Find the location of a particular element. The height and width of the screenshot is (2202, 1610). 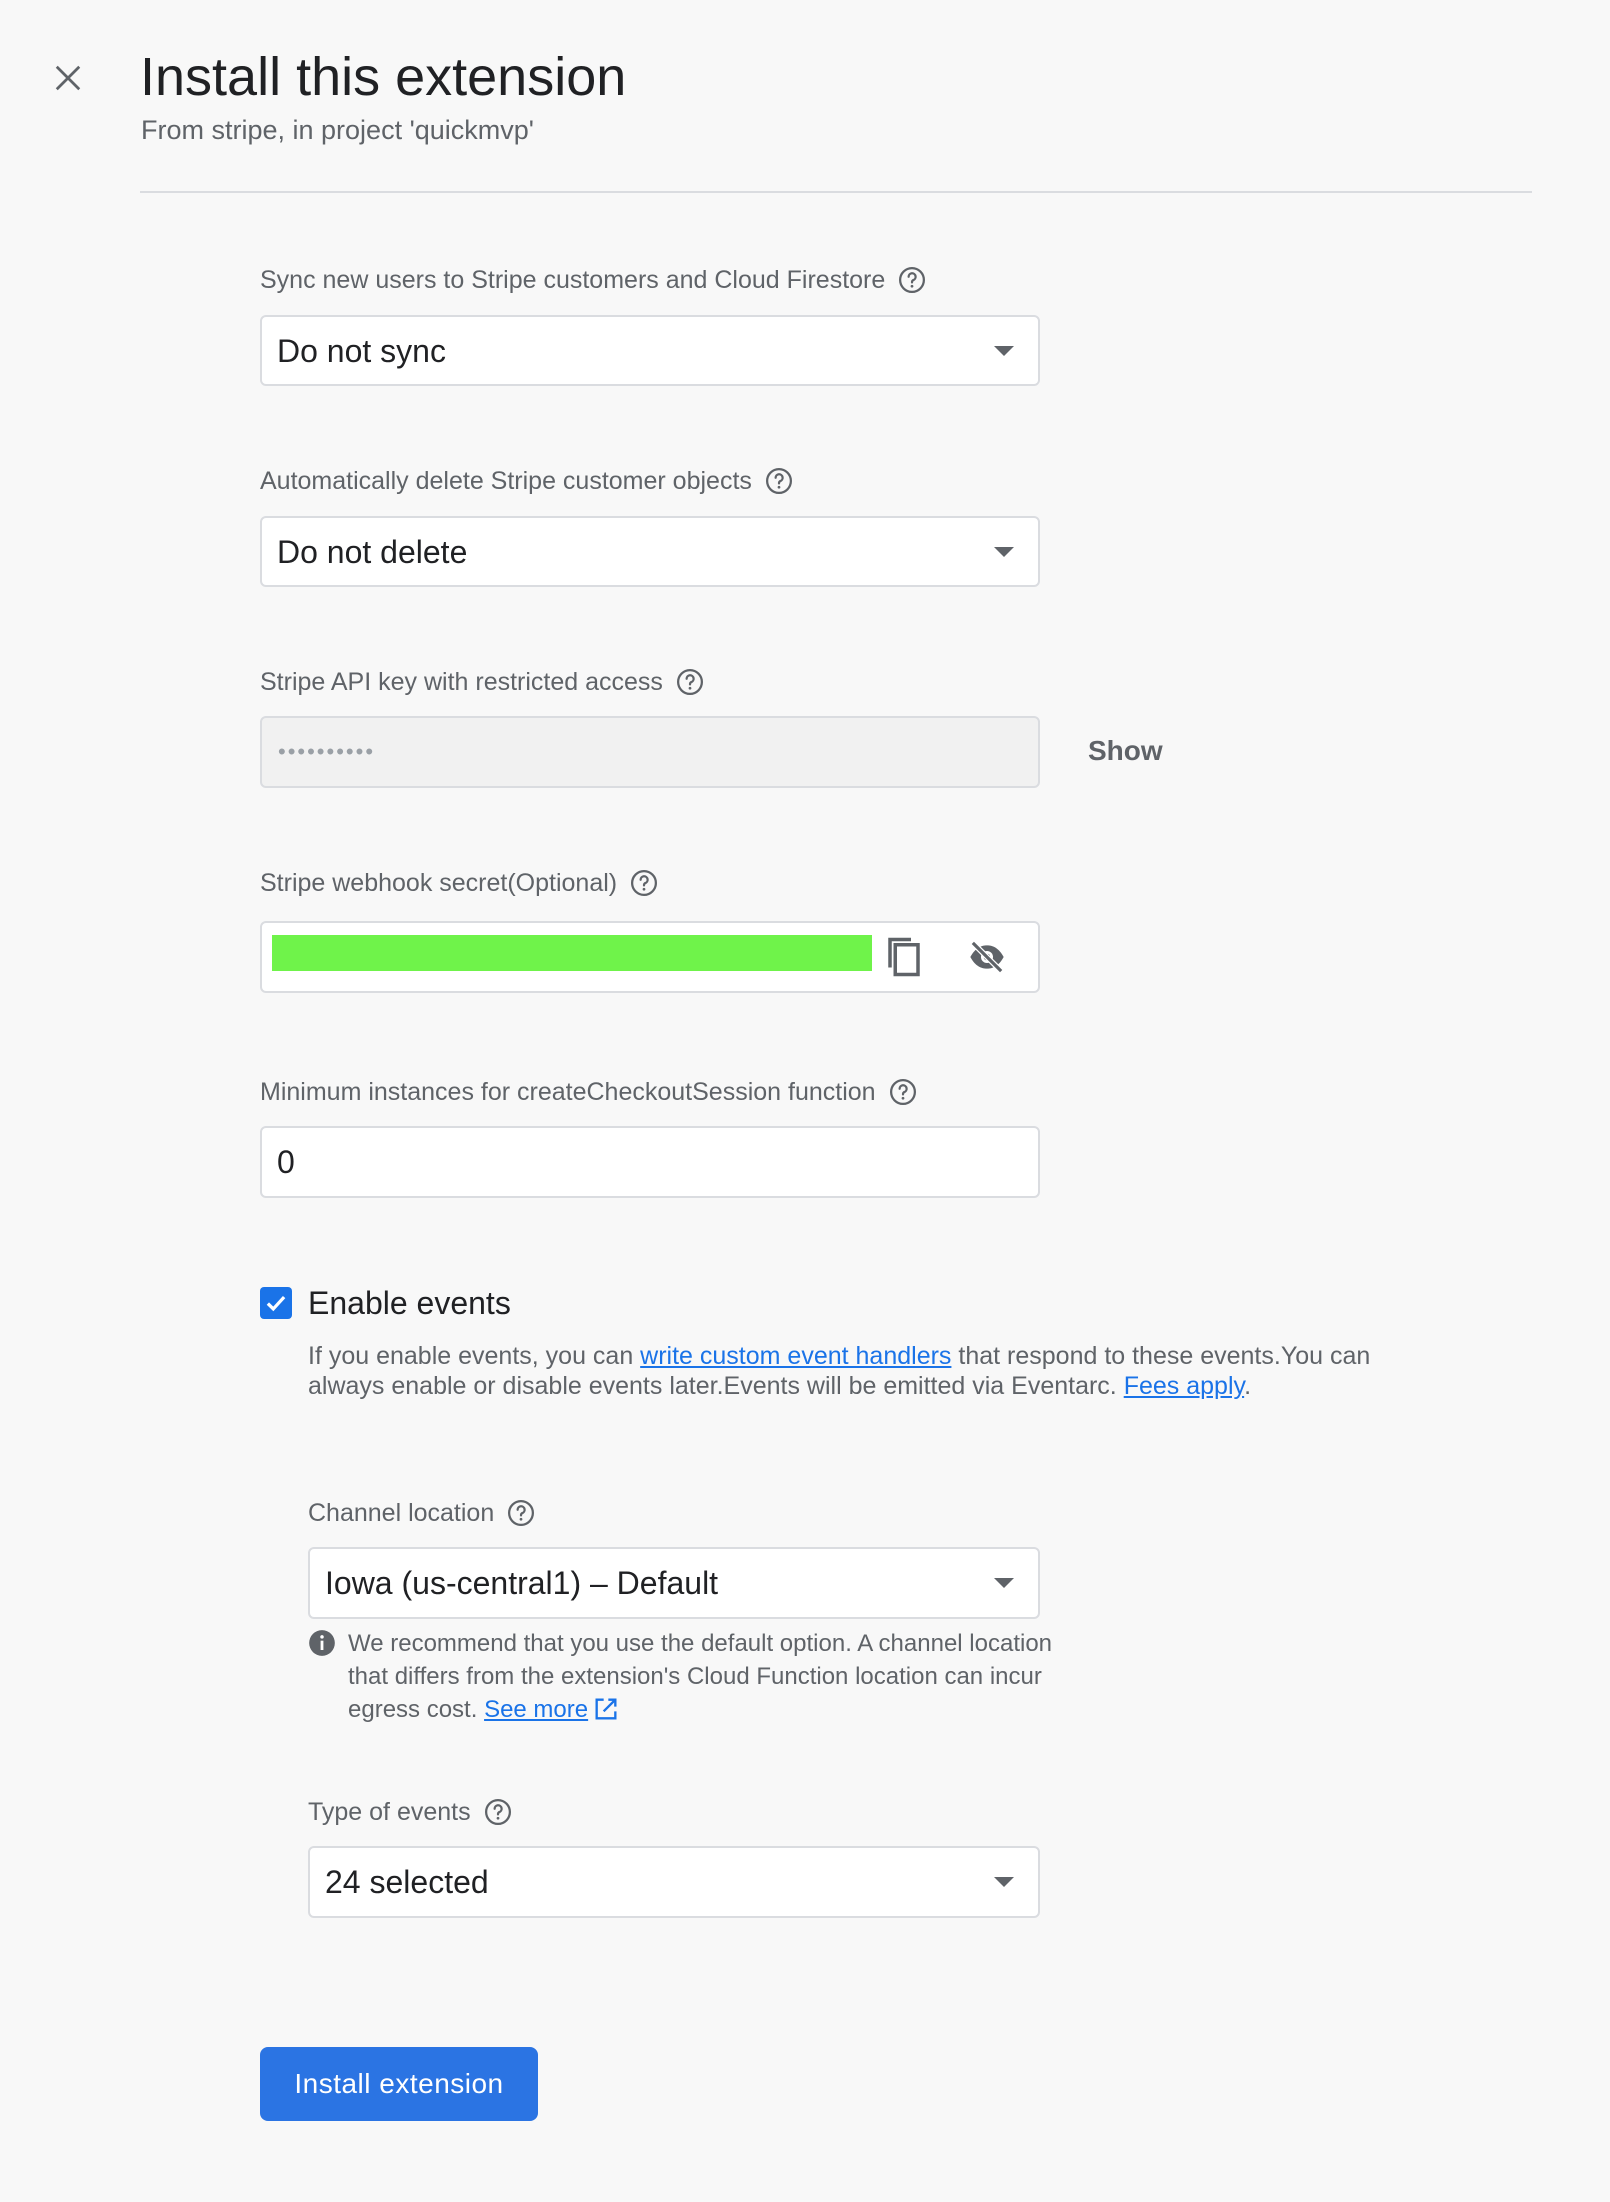

enable-events-checkbox is located at coordinates (276, 1303).